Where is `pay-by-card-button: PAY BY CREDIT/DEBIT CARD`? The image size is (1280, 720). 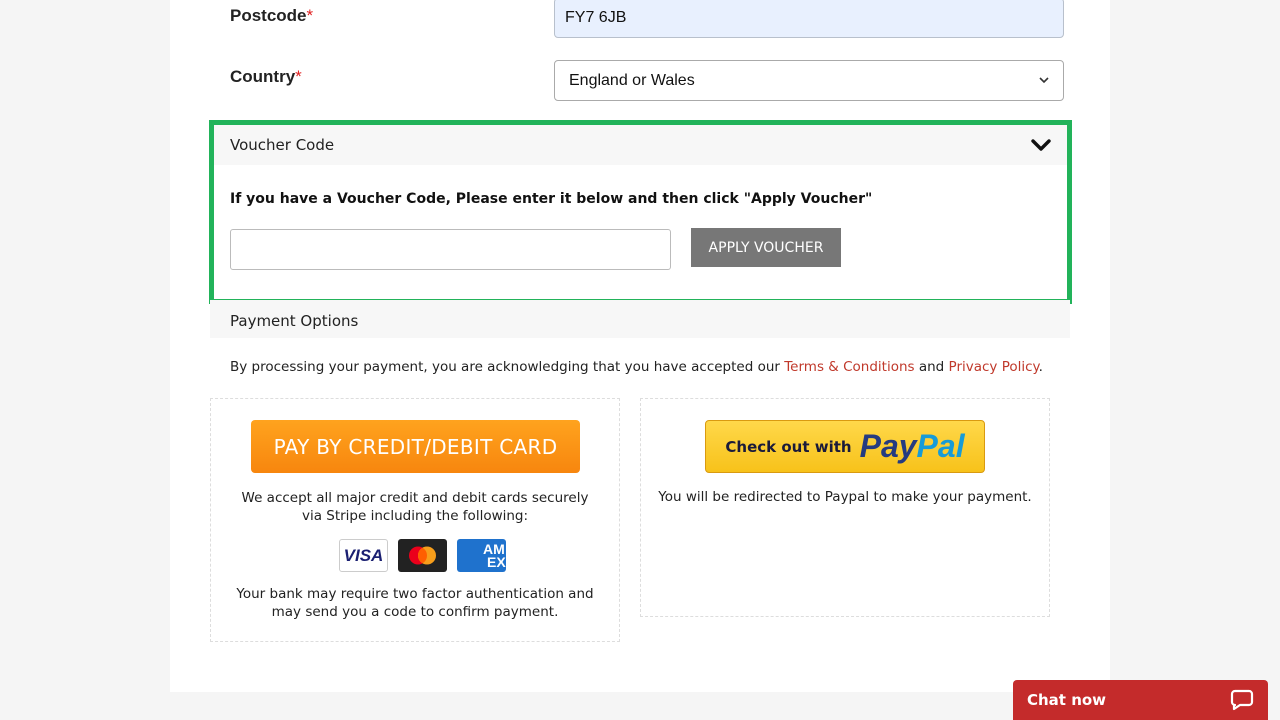 pay-by-card-button: PAY BY CREDIT/DEBIT CARD is located at coordinates (415, 446).